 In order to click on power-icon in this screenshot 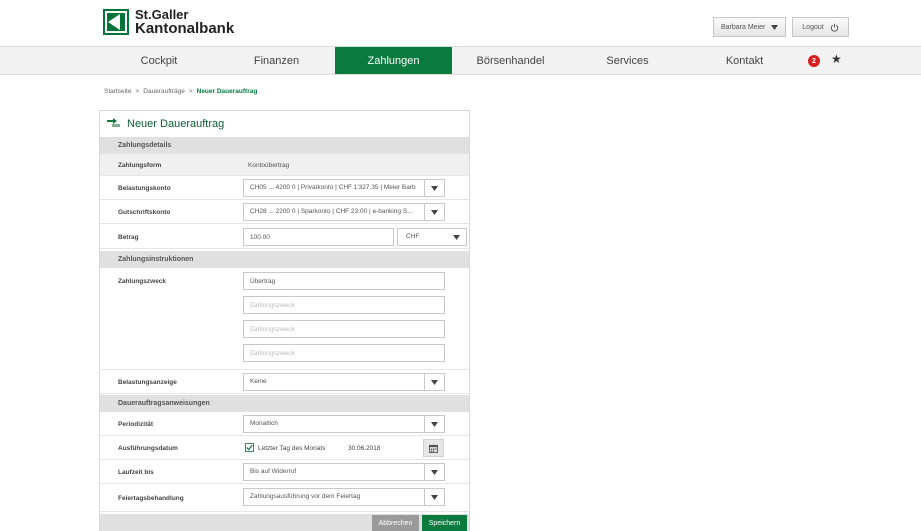, I will do `click(834, 27)`.